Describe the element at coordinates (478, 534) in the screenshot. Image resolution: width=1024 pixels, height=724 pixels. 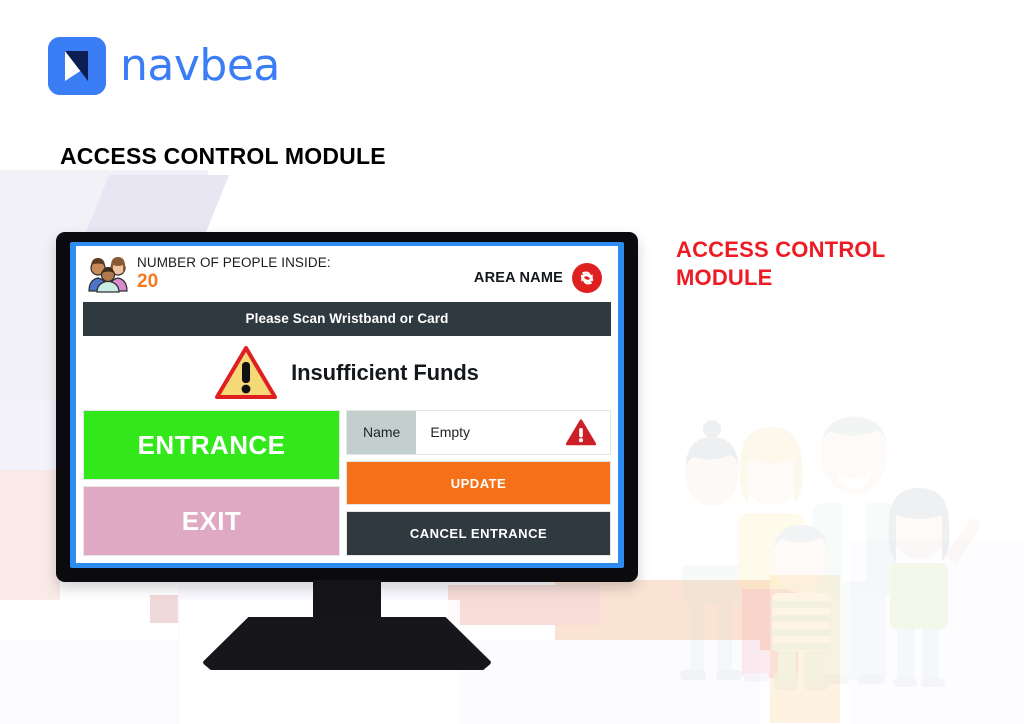
I see `cancel-entrance-button: CANCEL ENTRANCE` at that location.